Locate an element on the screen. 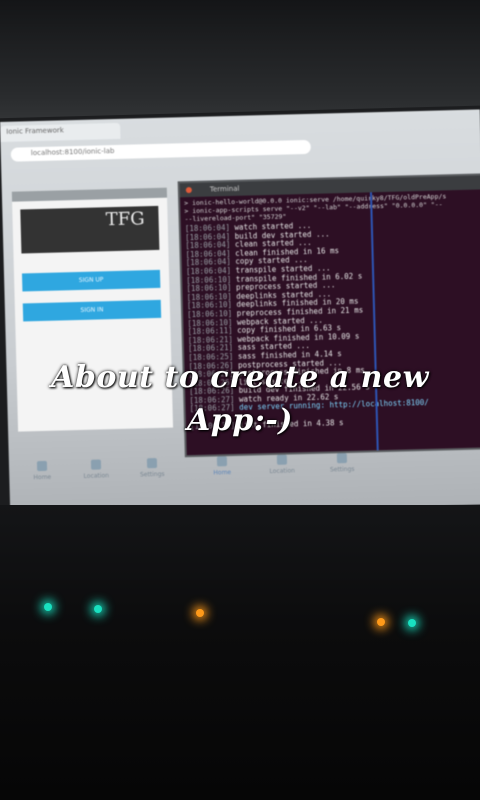 The image size is (480, 800). terminal-title: Terminal is located at coordinates (224, 189).